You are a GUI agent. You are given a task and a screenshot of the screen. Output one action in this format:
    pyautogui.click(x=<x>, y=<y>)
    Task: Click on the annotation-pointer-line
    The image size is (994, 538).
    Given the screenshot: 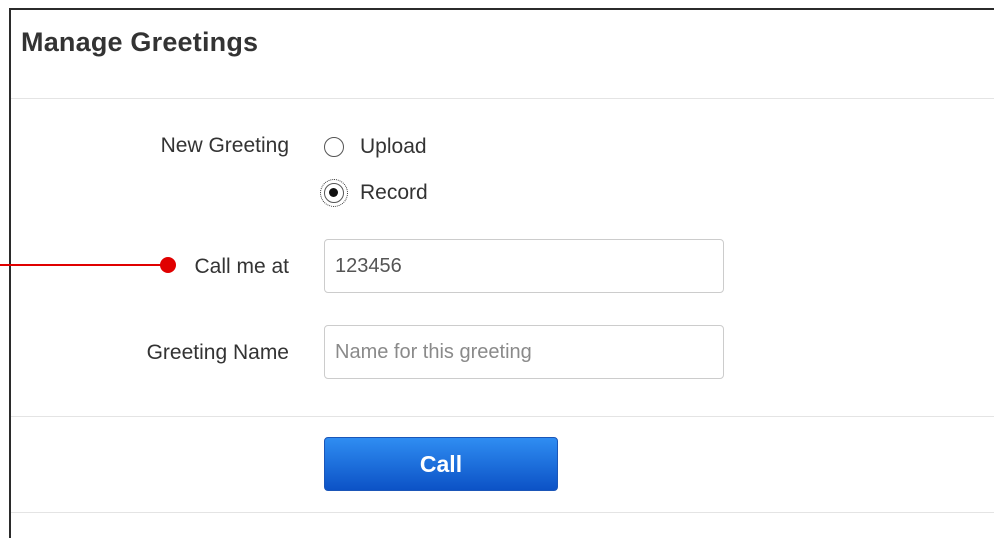 What is the action you would take?
    pyautogui.click(x=84, y=265)
    